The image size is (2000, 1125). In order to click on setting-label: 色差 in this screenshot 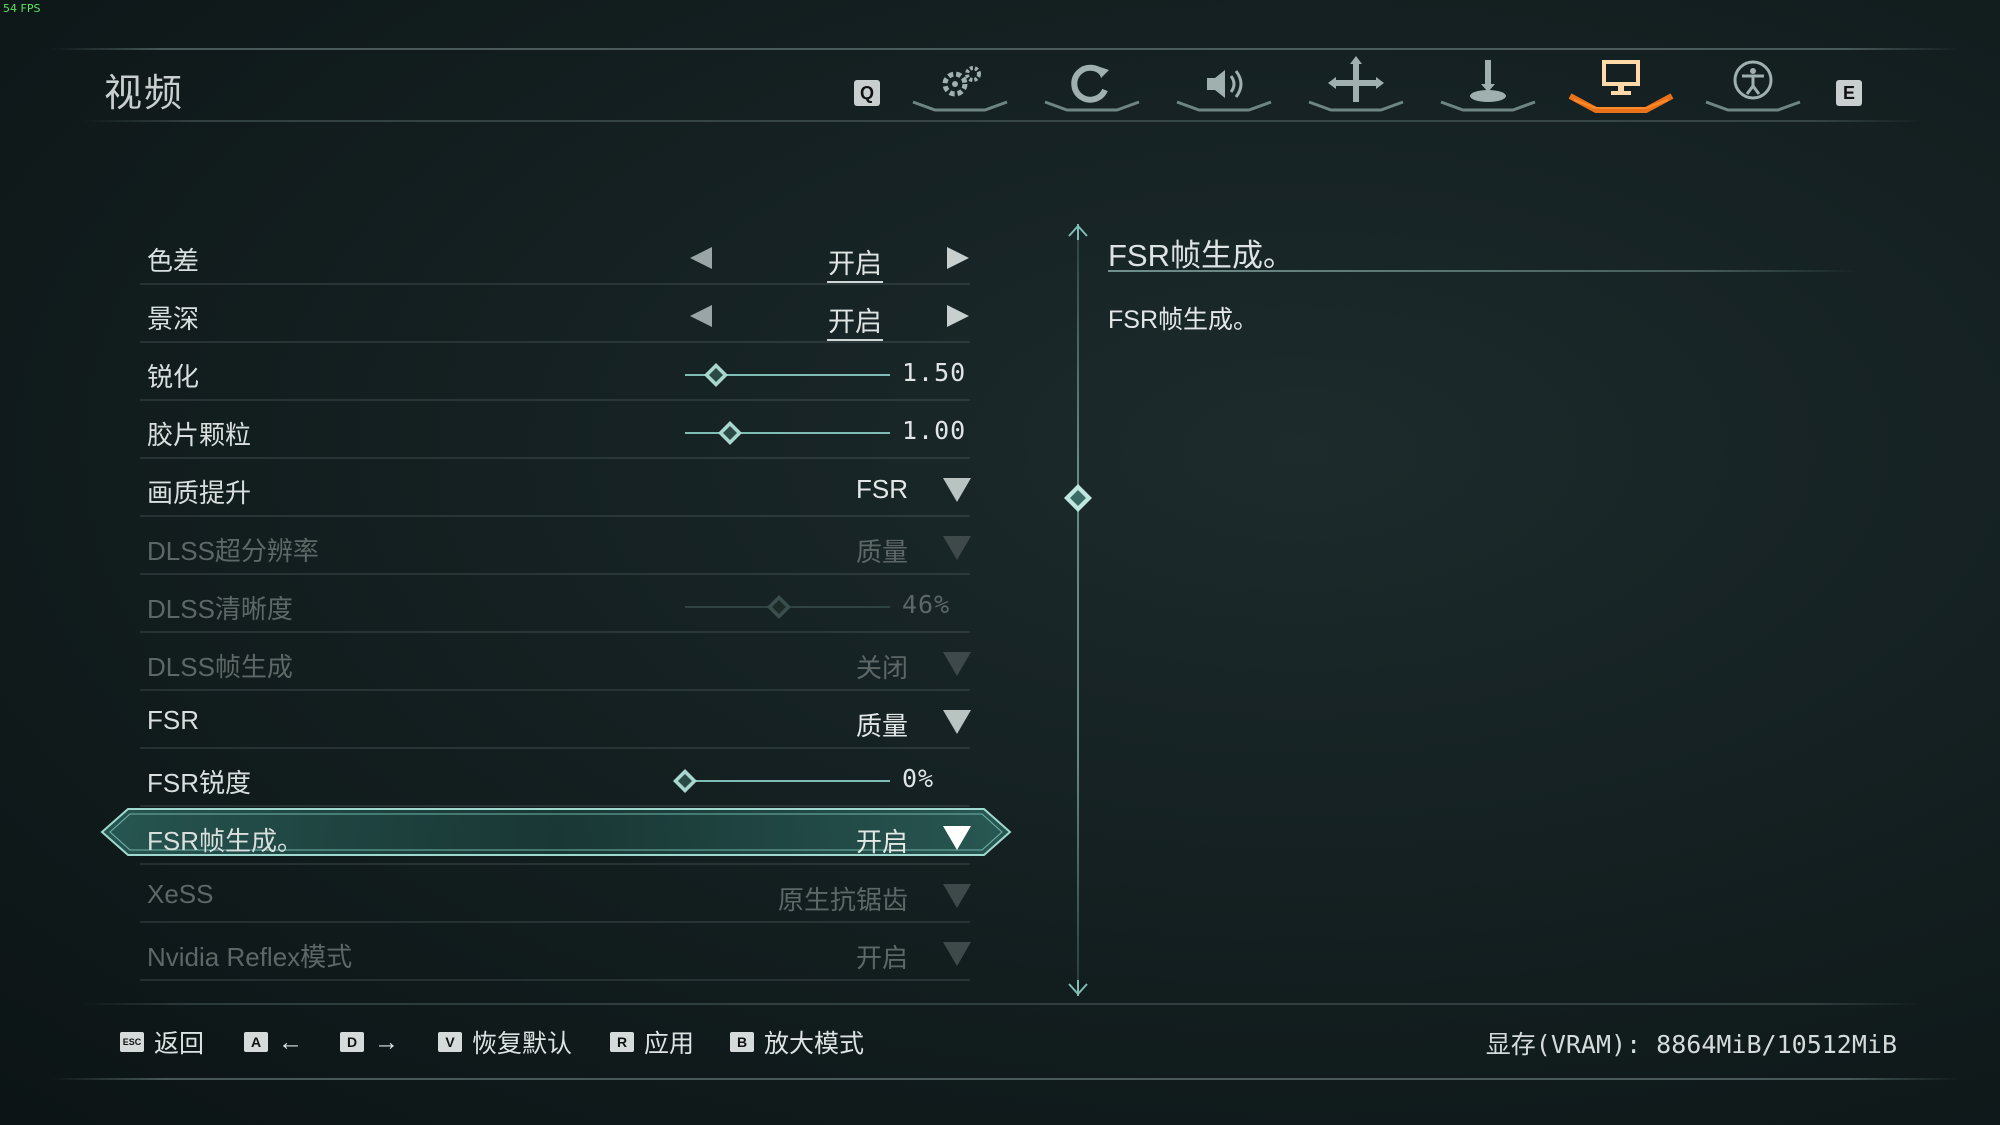, I will do `click(173, 261)`.